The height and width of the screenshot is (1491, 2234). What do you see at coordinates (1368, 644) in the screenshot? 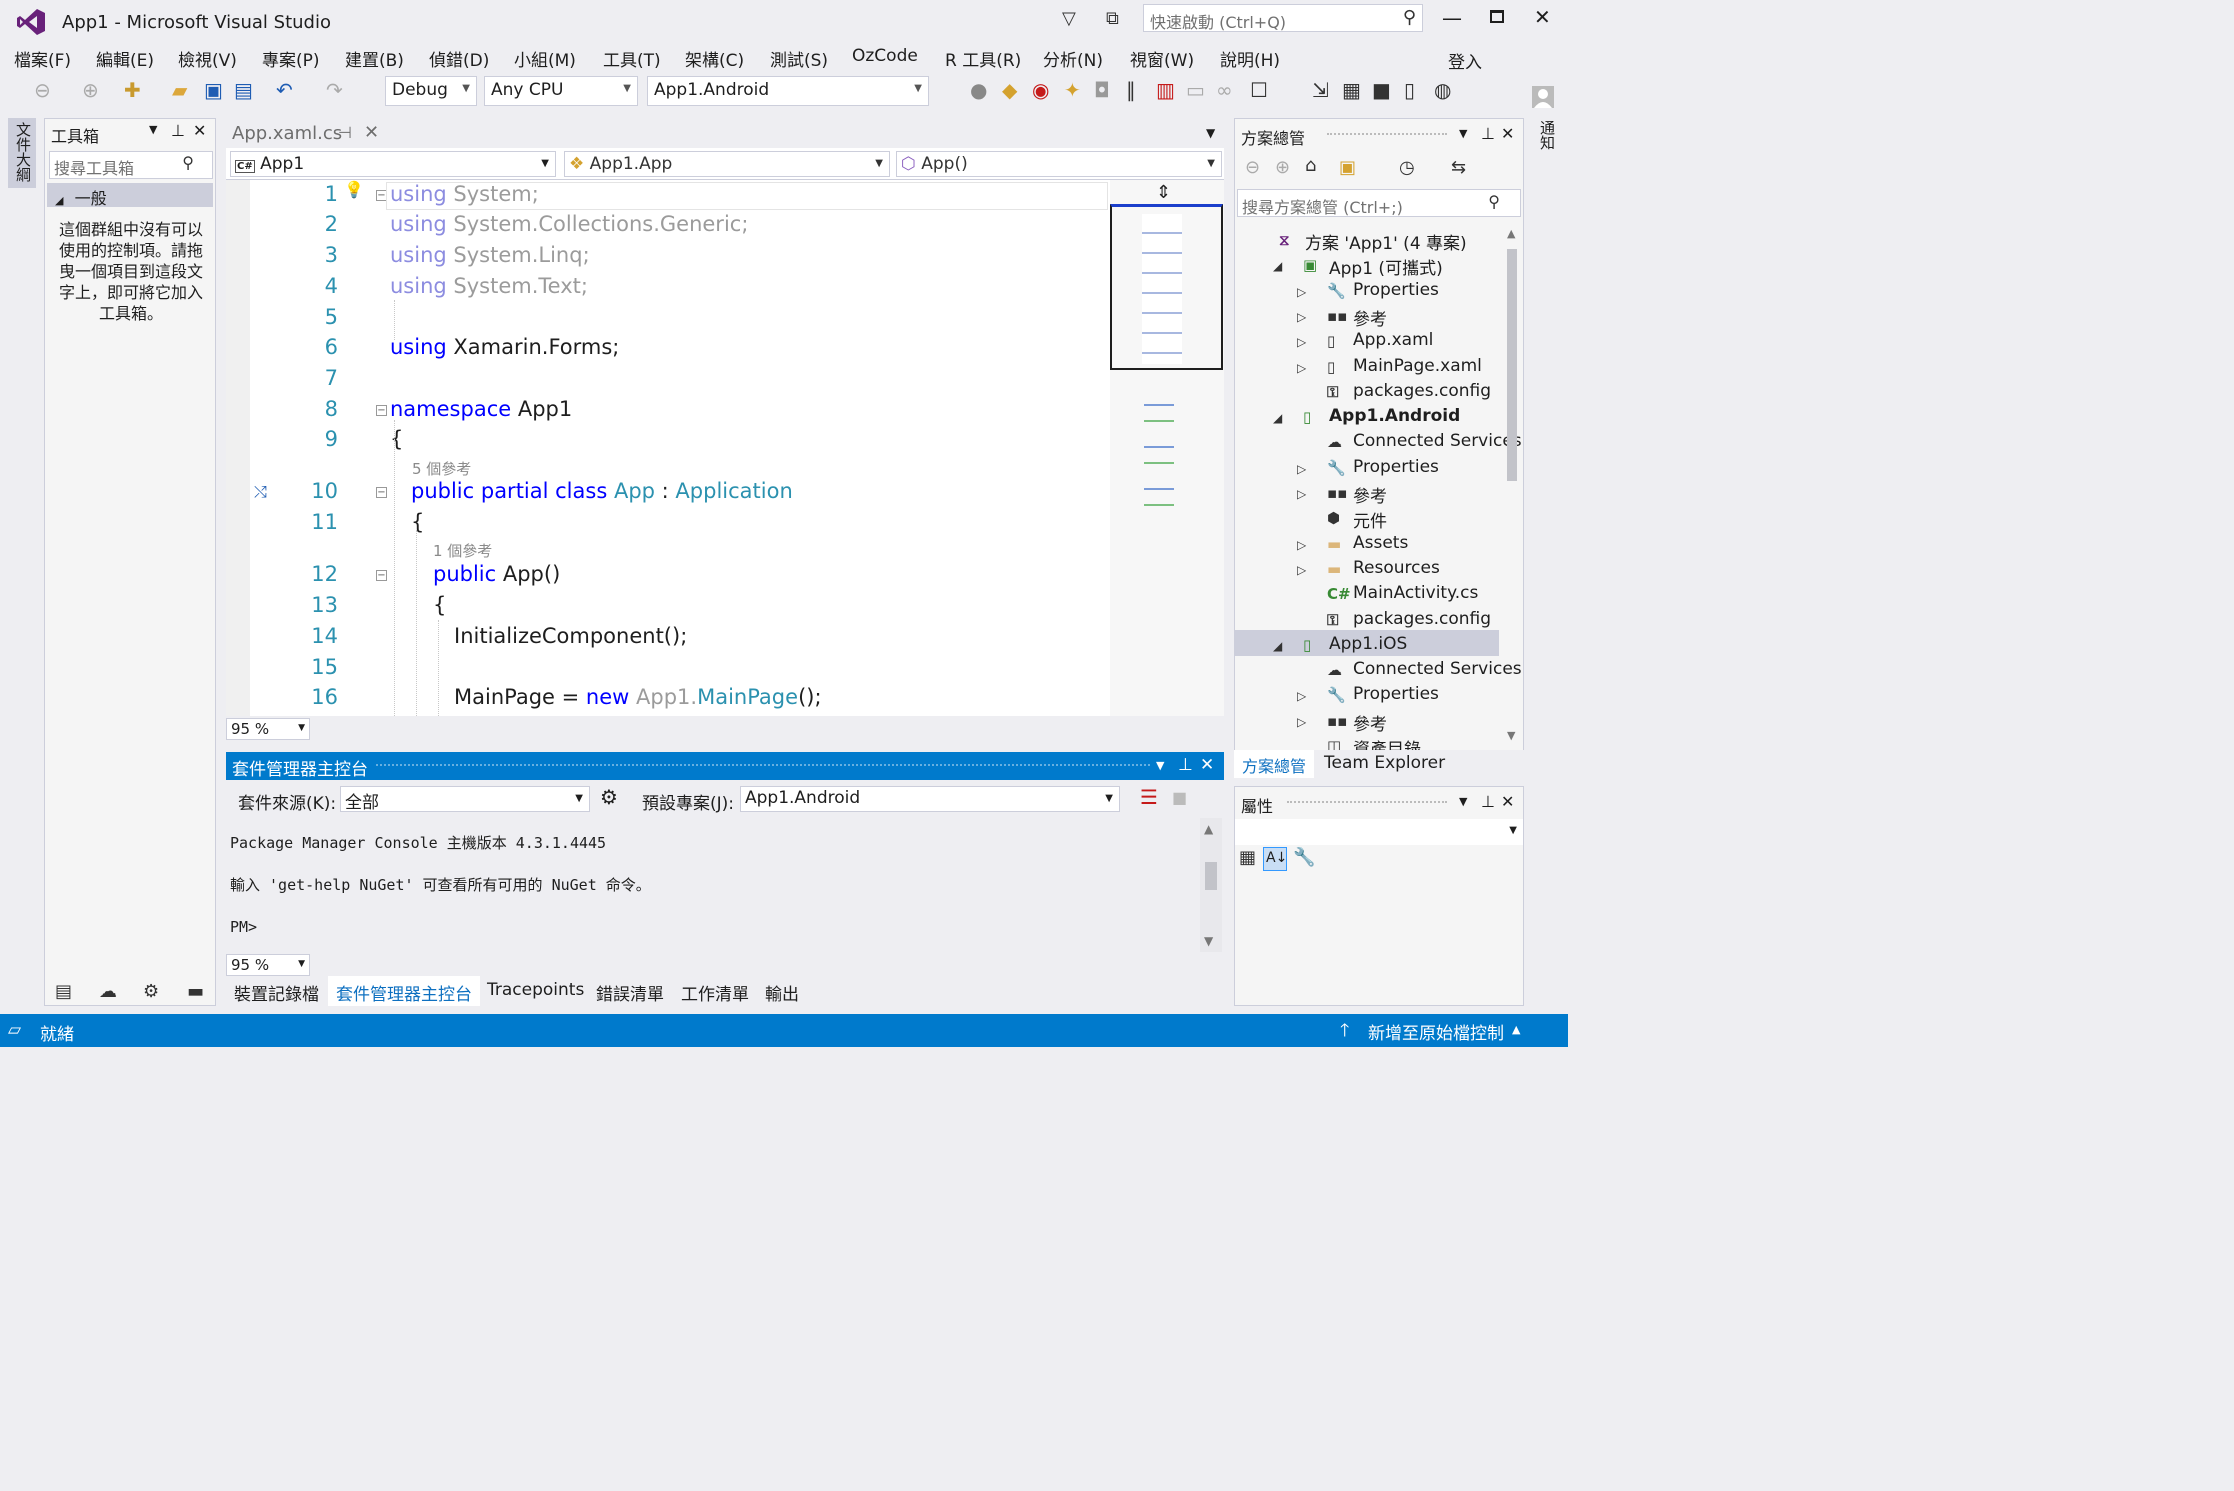
I see `tree-item-label: App1.iOS` at bounding box center [1368, 644].